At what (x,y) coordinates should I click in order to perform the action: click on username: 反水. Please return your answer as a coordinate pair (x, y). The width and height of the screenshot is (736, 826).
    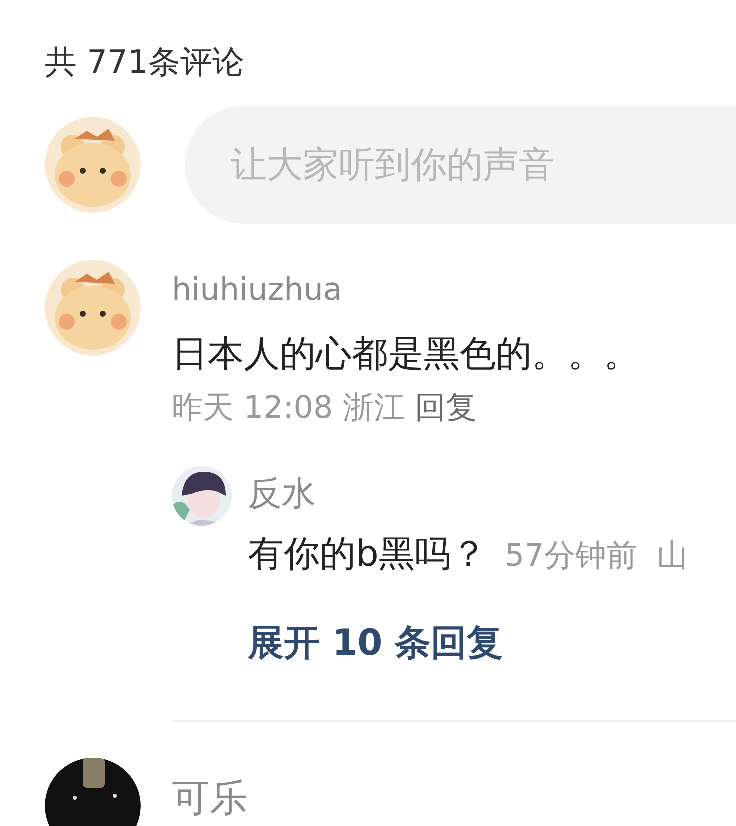
    Looking at the image, I should click on (468, 494).